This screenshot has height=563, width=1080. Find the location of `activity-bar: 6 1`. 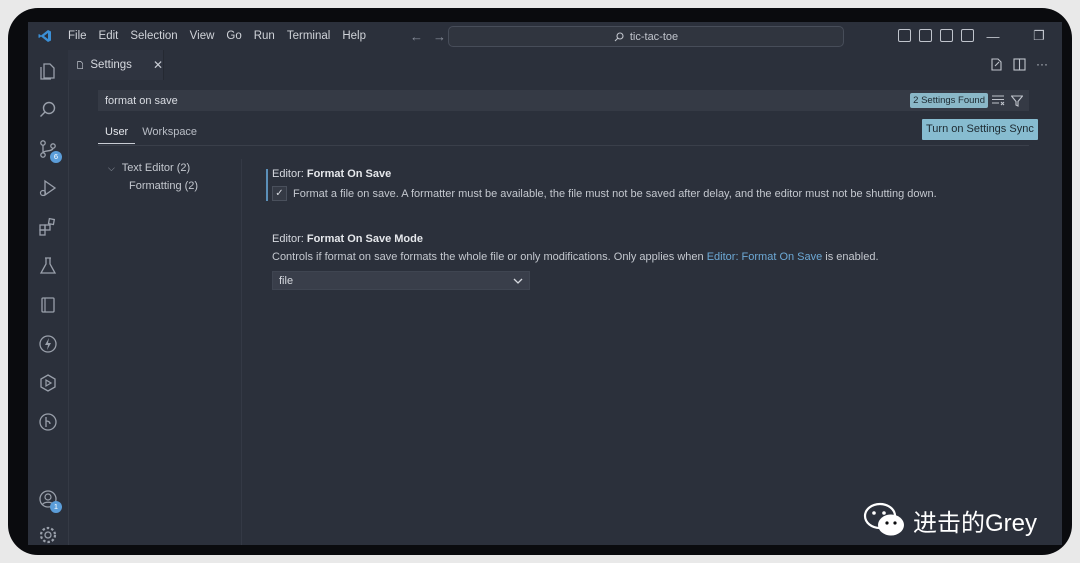

activity-bar: 6 1 is located at coordinates (48, 297).